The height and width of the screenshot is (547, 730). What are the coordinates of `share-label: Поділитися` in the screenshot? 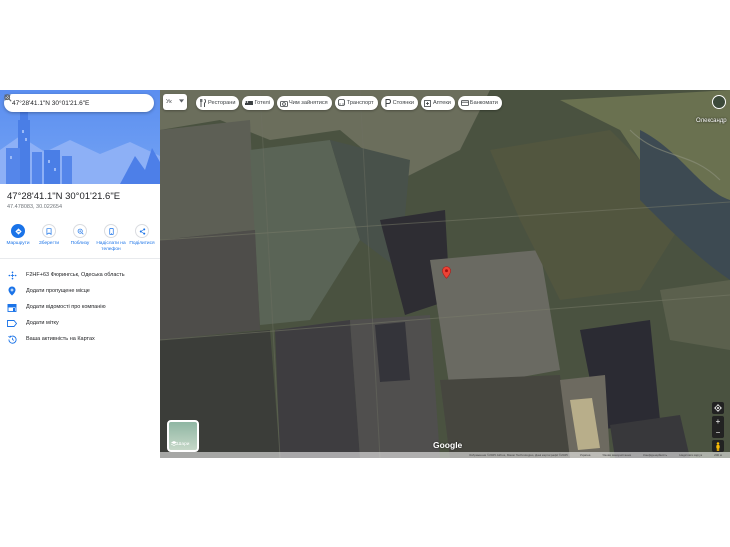 It's located at (142, 243).